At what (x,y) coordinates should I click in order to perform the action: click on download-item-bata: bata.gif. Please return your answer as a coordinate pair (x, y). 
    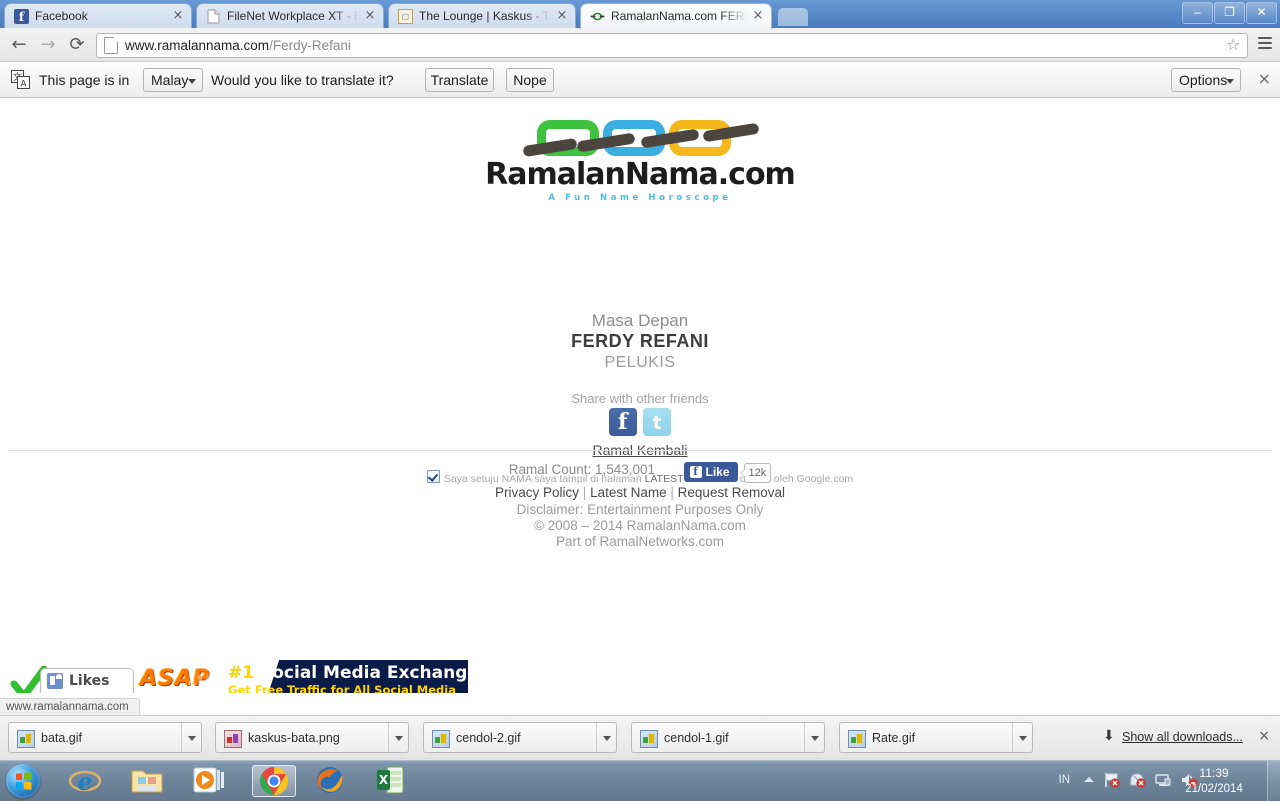
    Looking at the image, I should click on (105, 737).